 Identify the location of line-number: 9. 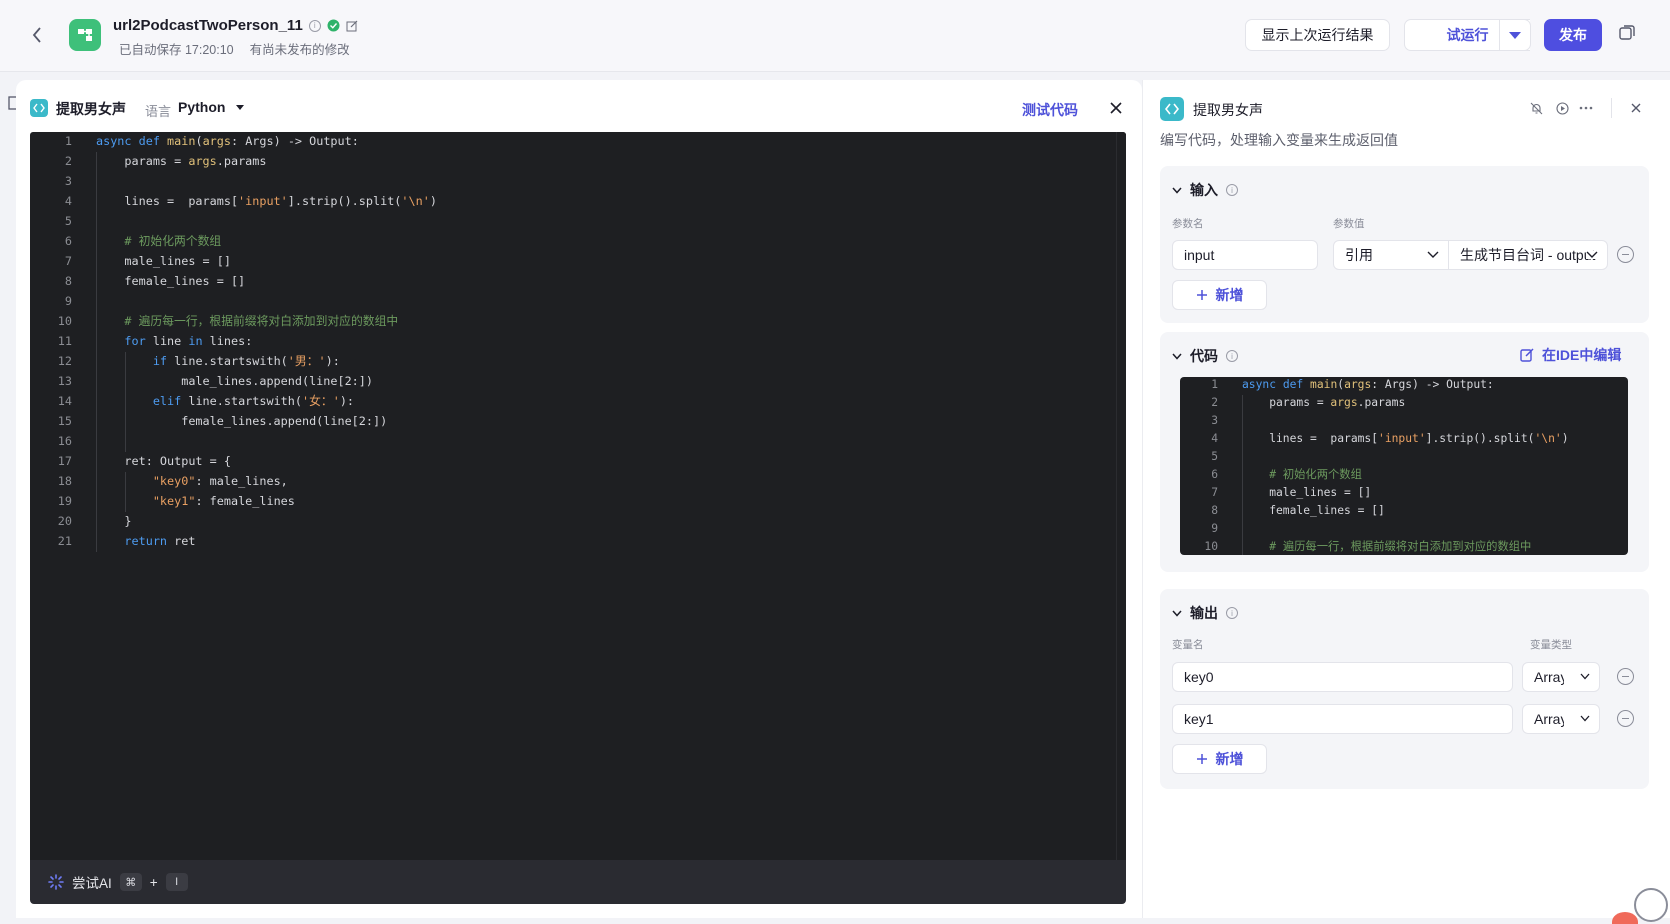
(1214, 528).